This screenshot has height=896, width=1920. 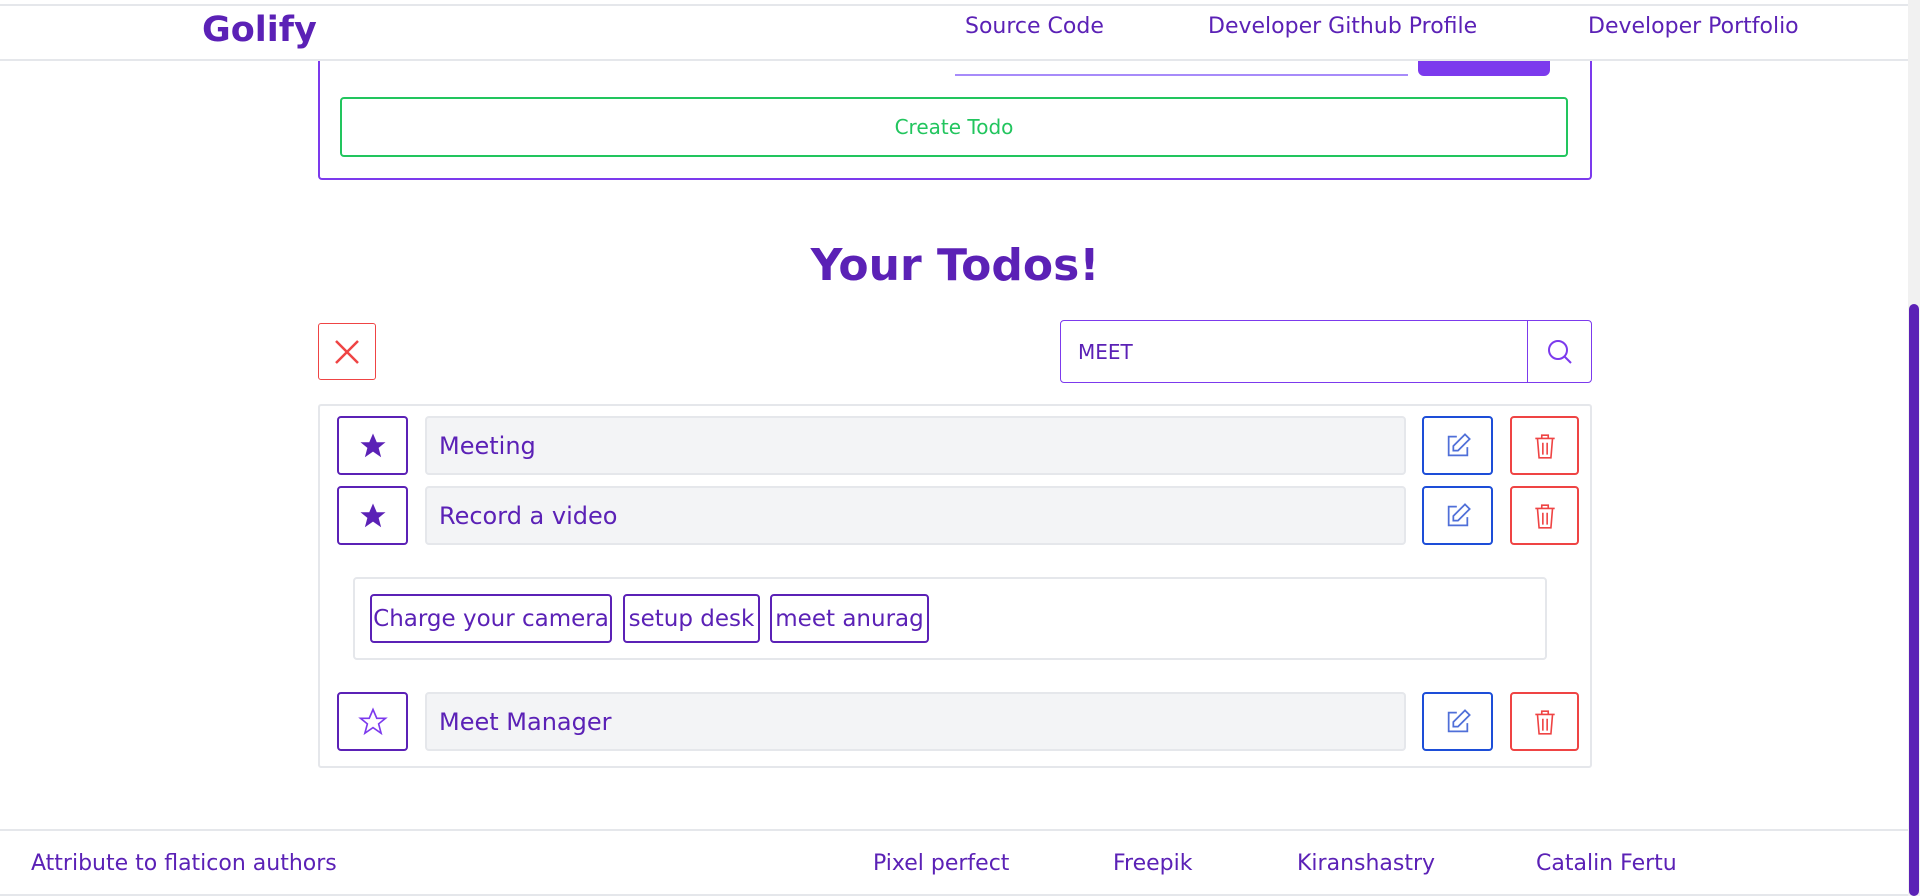 What do you see at coordinates (259, 30) in the screenshot?
I see `brand-logo: Golify` at bounding box center [259, 30].